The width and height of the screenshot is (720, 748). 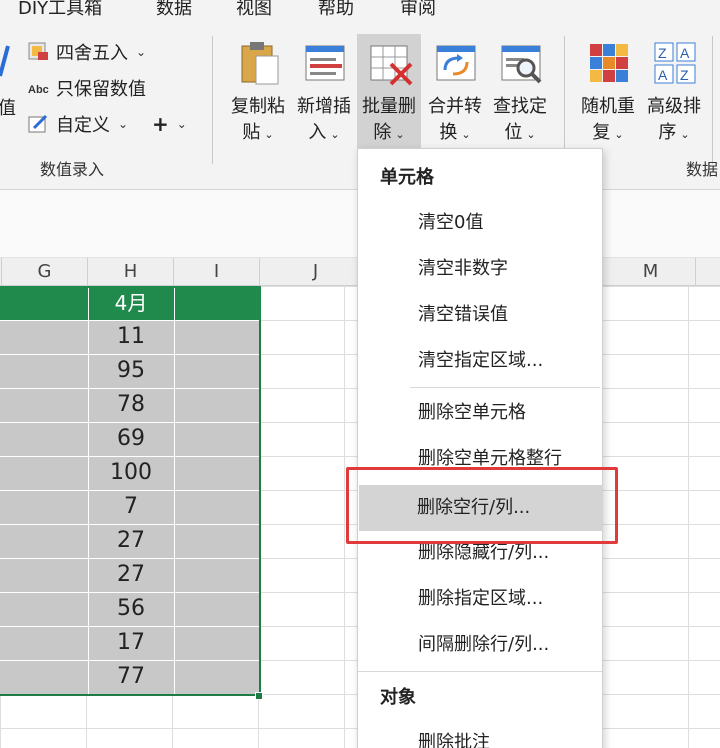 I want to click on menu-item-clear-non-numeric: 清空非数字, so click(x=481, y=269).